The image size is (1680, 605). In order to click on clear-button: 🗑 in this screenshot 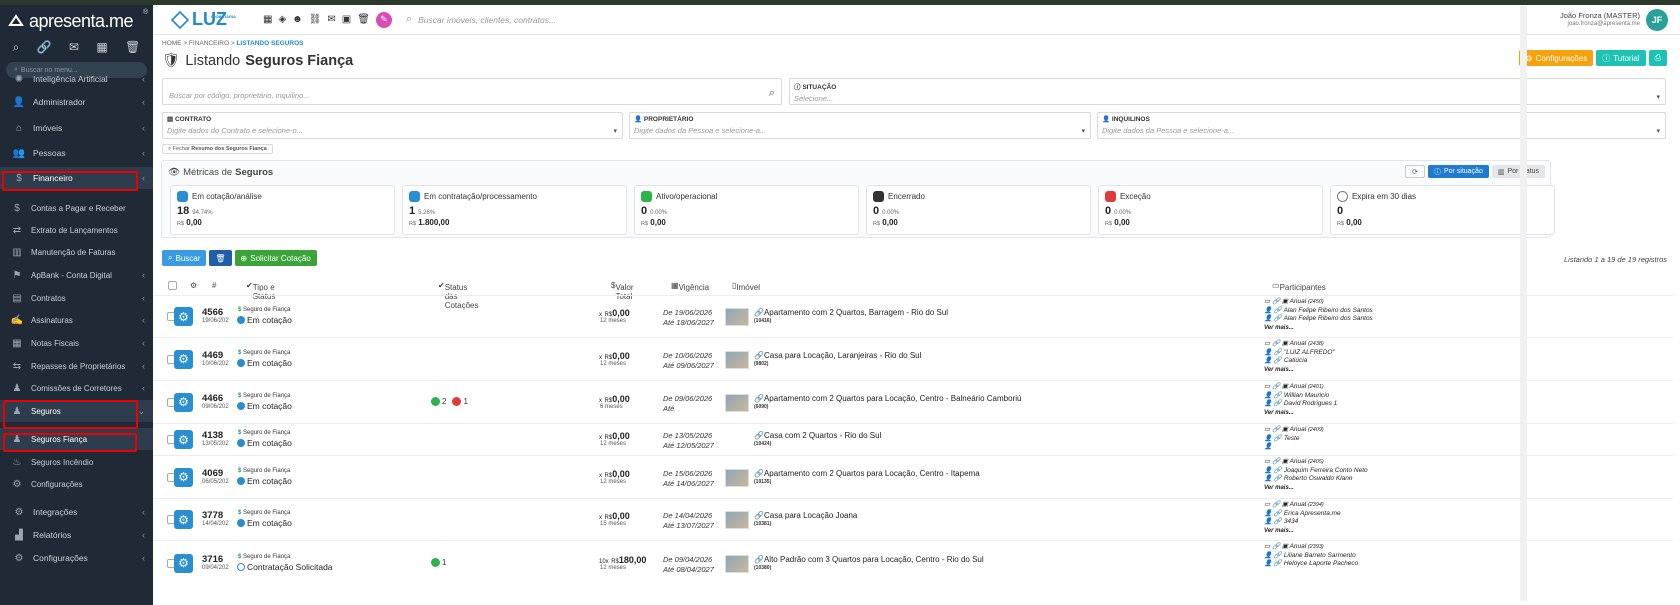, I will do `click(220, 258)`.